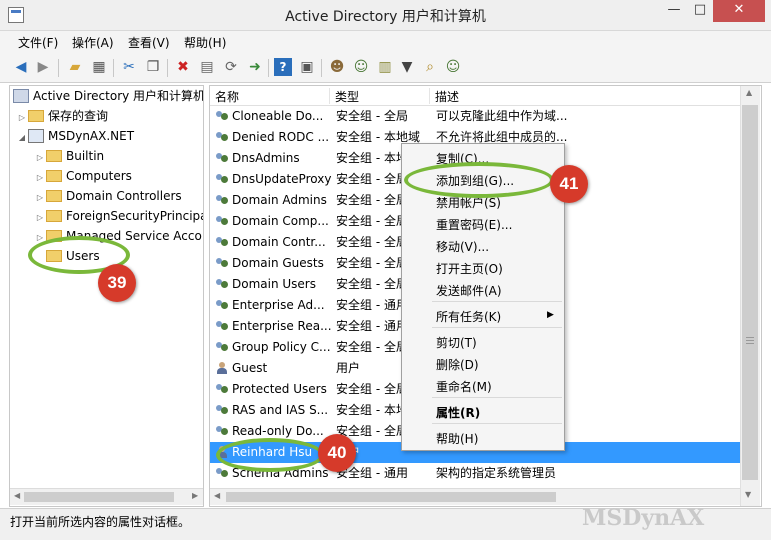  What do you see at coordinates (468, 316) in the screenshot?
I see `menu-item-all-tasks: 所有任务(K)` at bounding box center [468, 316].